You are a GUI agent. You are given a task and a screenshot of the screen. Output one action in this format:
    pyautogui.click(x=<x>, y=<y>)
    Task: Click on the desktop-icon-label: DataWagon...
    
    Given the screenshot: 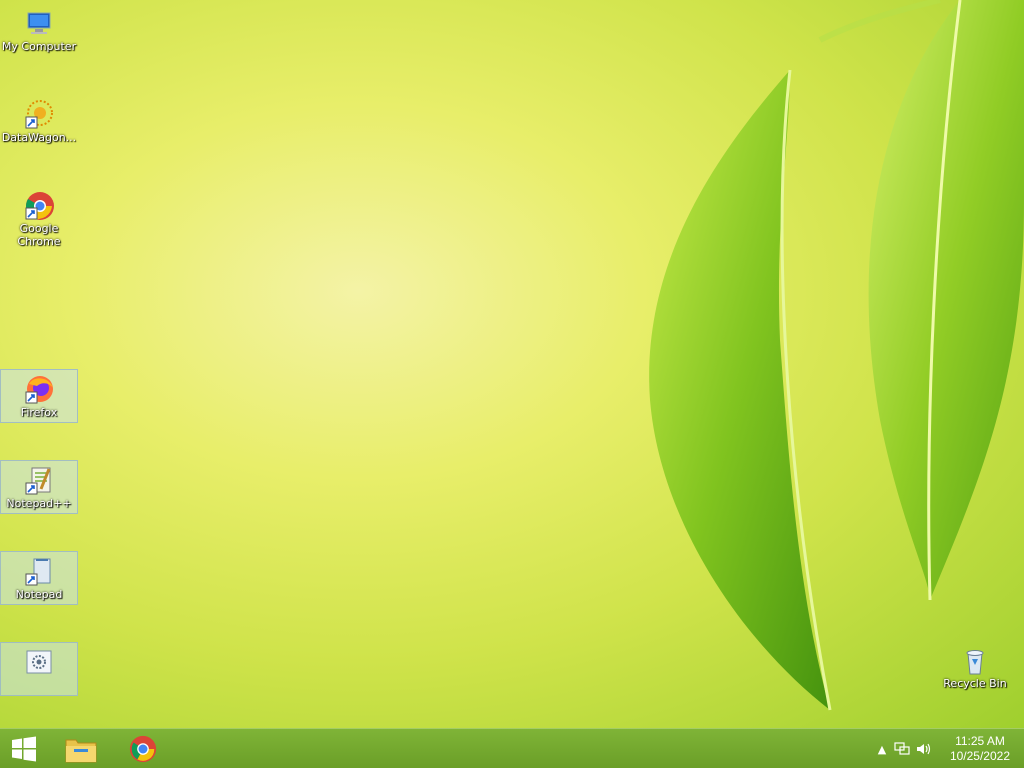 What is the action you would take?
    pyautogui.click(x=39, y=137)
    